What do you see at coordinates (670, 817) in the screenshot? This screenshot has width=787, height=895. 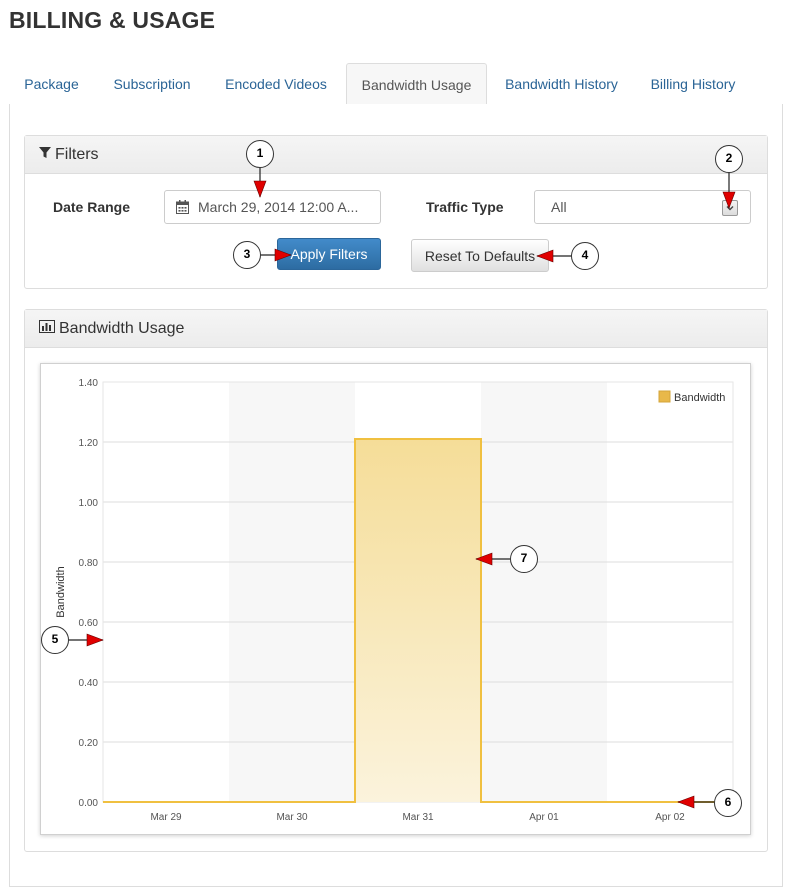 I see `x-tick-label: Apr 02` at bounding box center [670, 817].